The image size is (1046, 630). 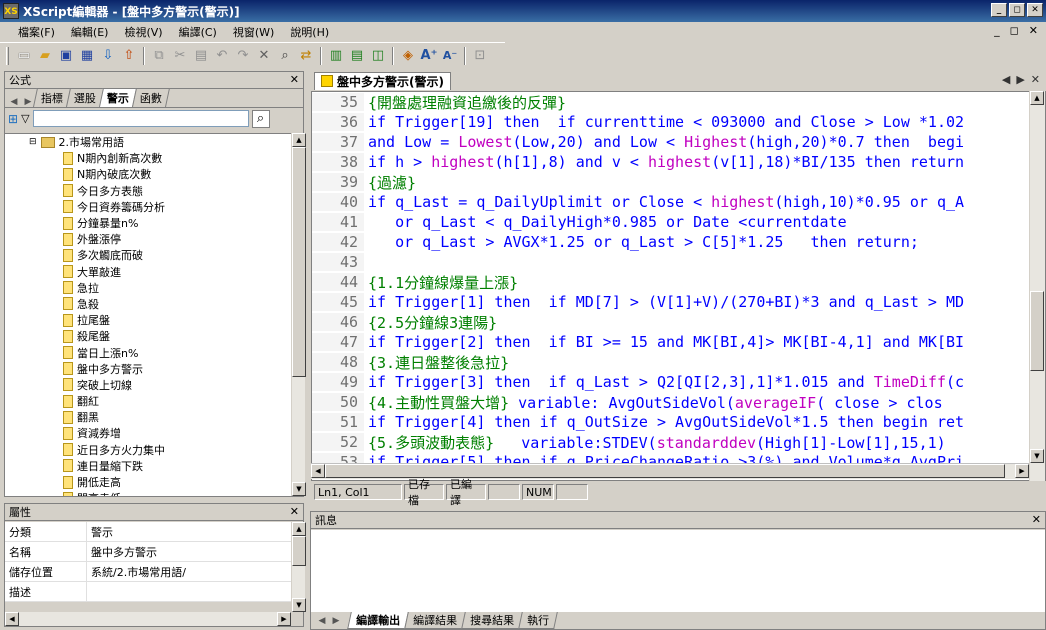 What do you see at coordinates (148, 592) in the screenshot?
I see `property-row: 描述` at bounding box center [148, 592].